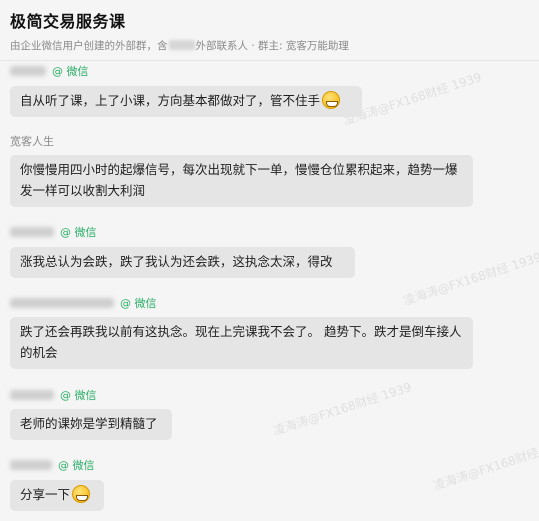 This screenshot has height=521, width=539. What do you see at coordinates (89, 46) in the screenshot?
I see `subtitle-part1: 由企业微信用户创建的外部群，含` at bounding box center [89, 46].